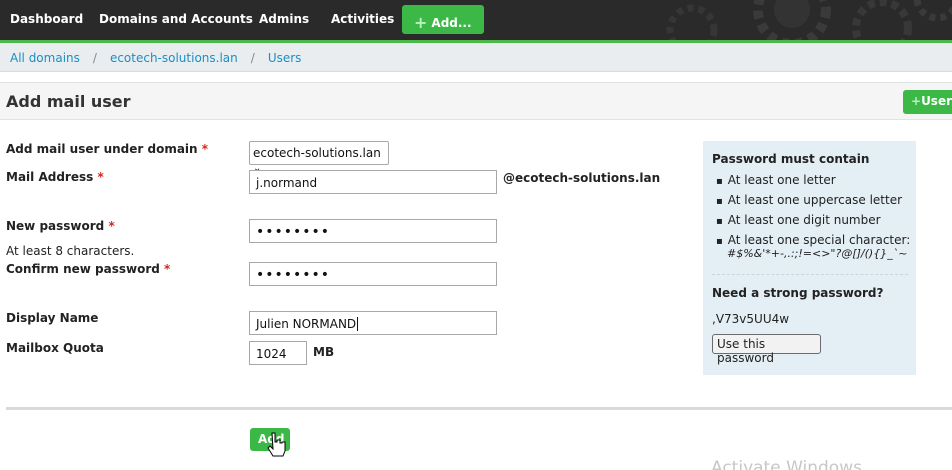 Image resolution: width=952 pixels, height=470 pixels. I want to click on panel-divider, so click(810, 274).